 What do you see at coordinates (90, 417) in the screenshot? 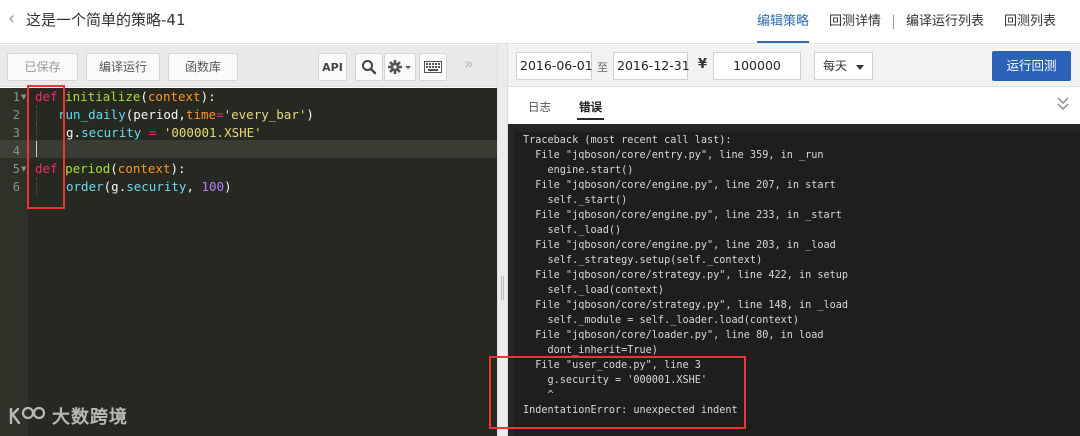
I see `watermark-text: 大数跨境` at bounding box center [90, 417].